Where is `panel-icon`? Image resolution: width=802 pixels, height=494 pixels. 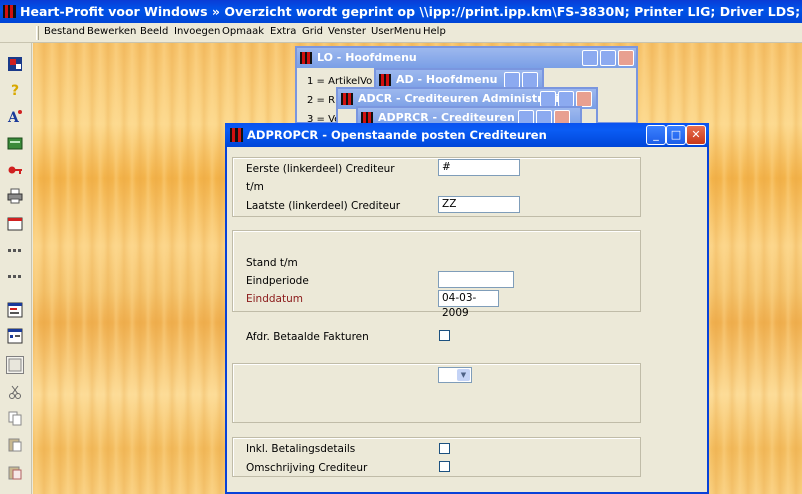 panel-icon is located at coordinates (15, 365).